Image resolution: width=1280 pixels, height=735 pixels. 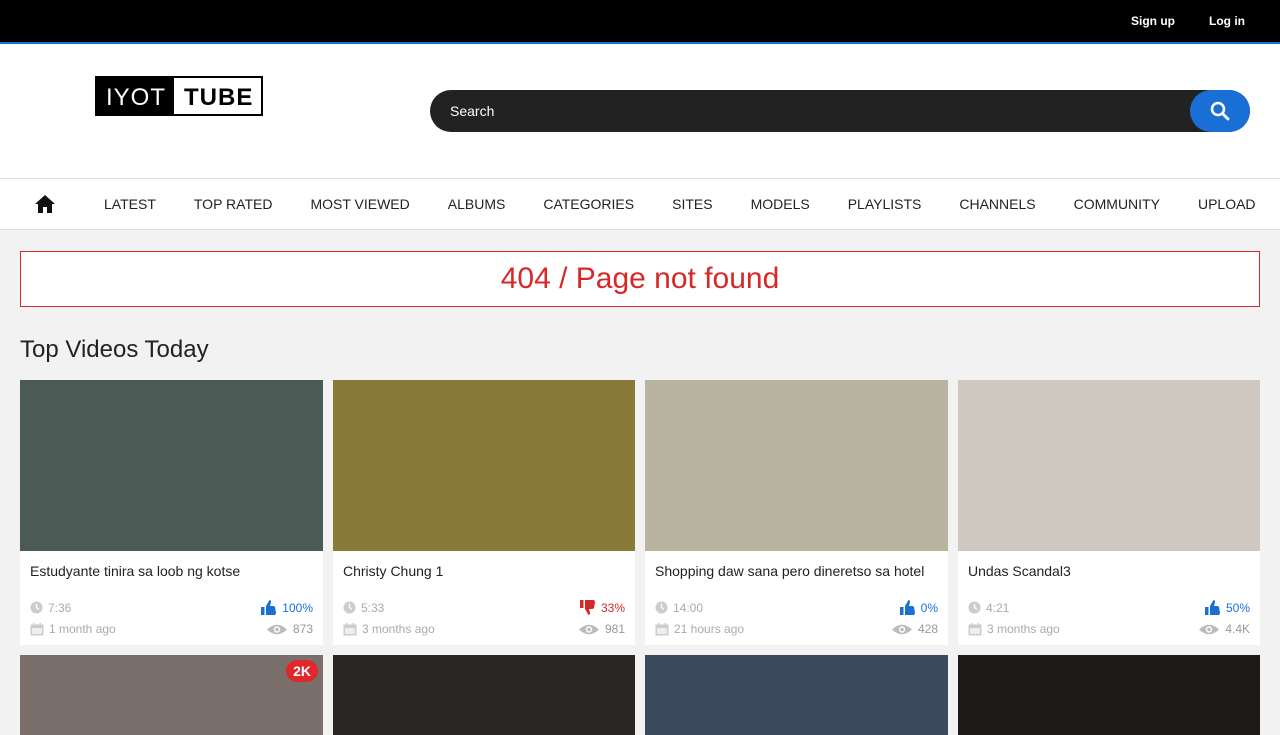 What do you see at coordinates (170, 571) in the screenshot?
I see `video-title: Estudyante tinira sa loob ng kotse` at bounding box center [170, 571].